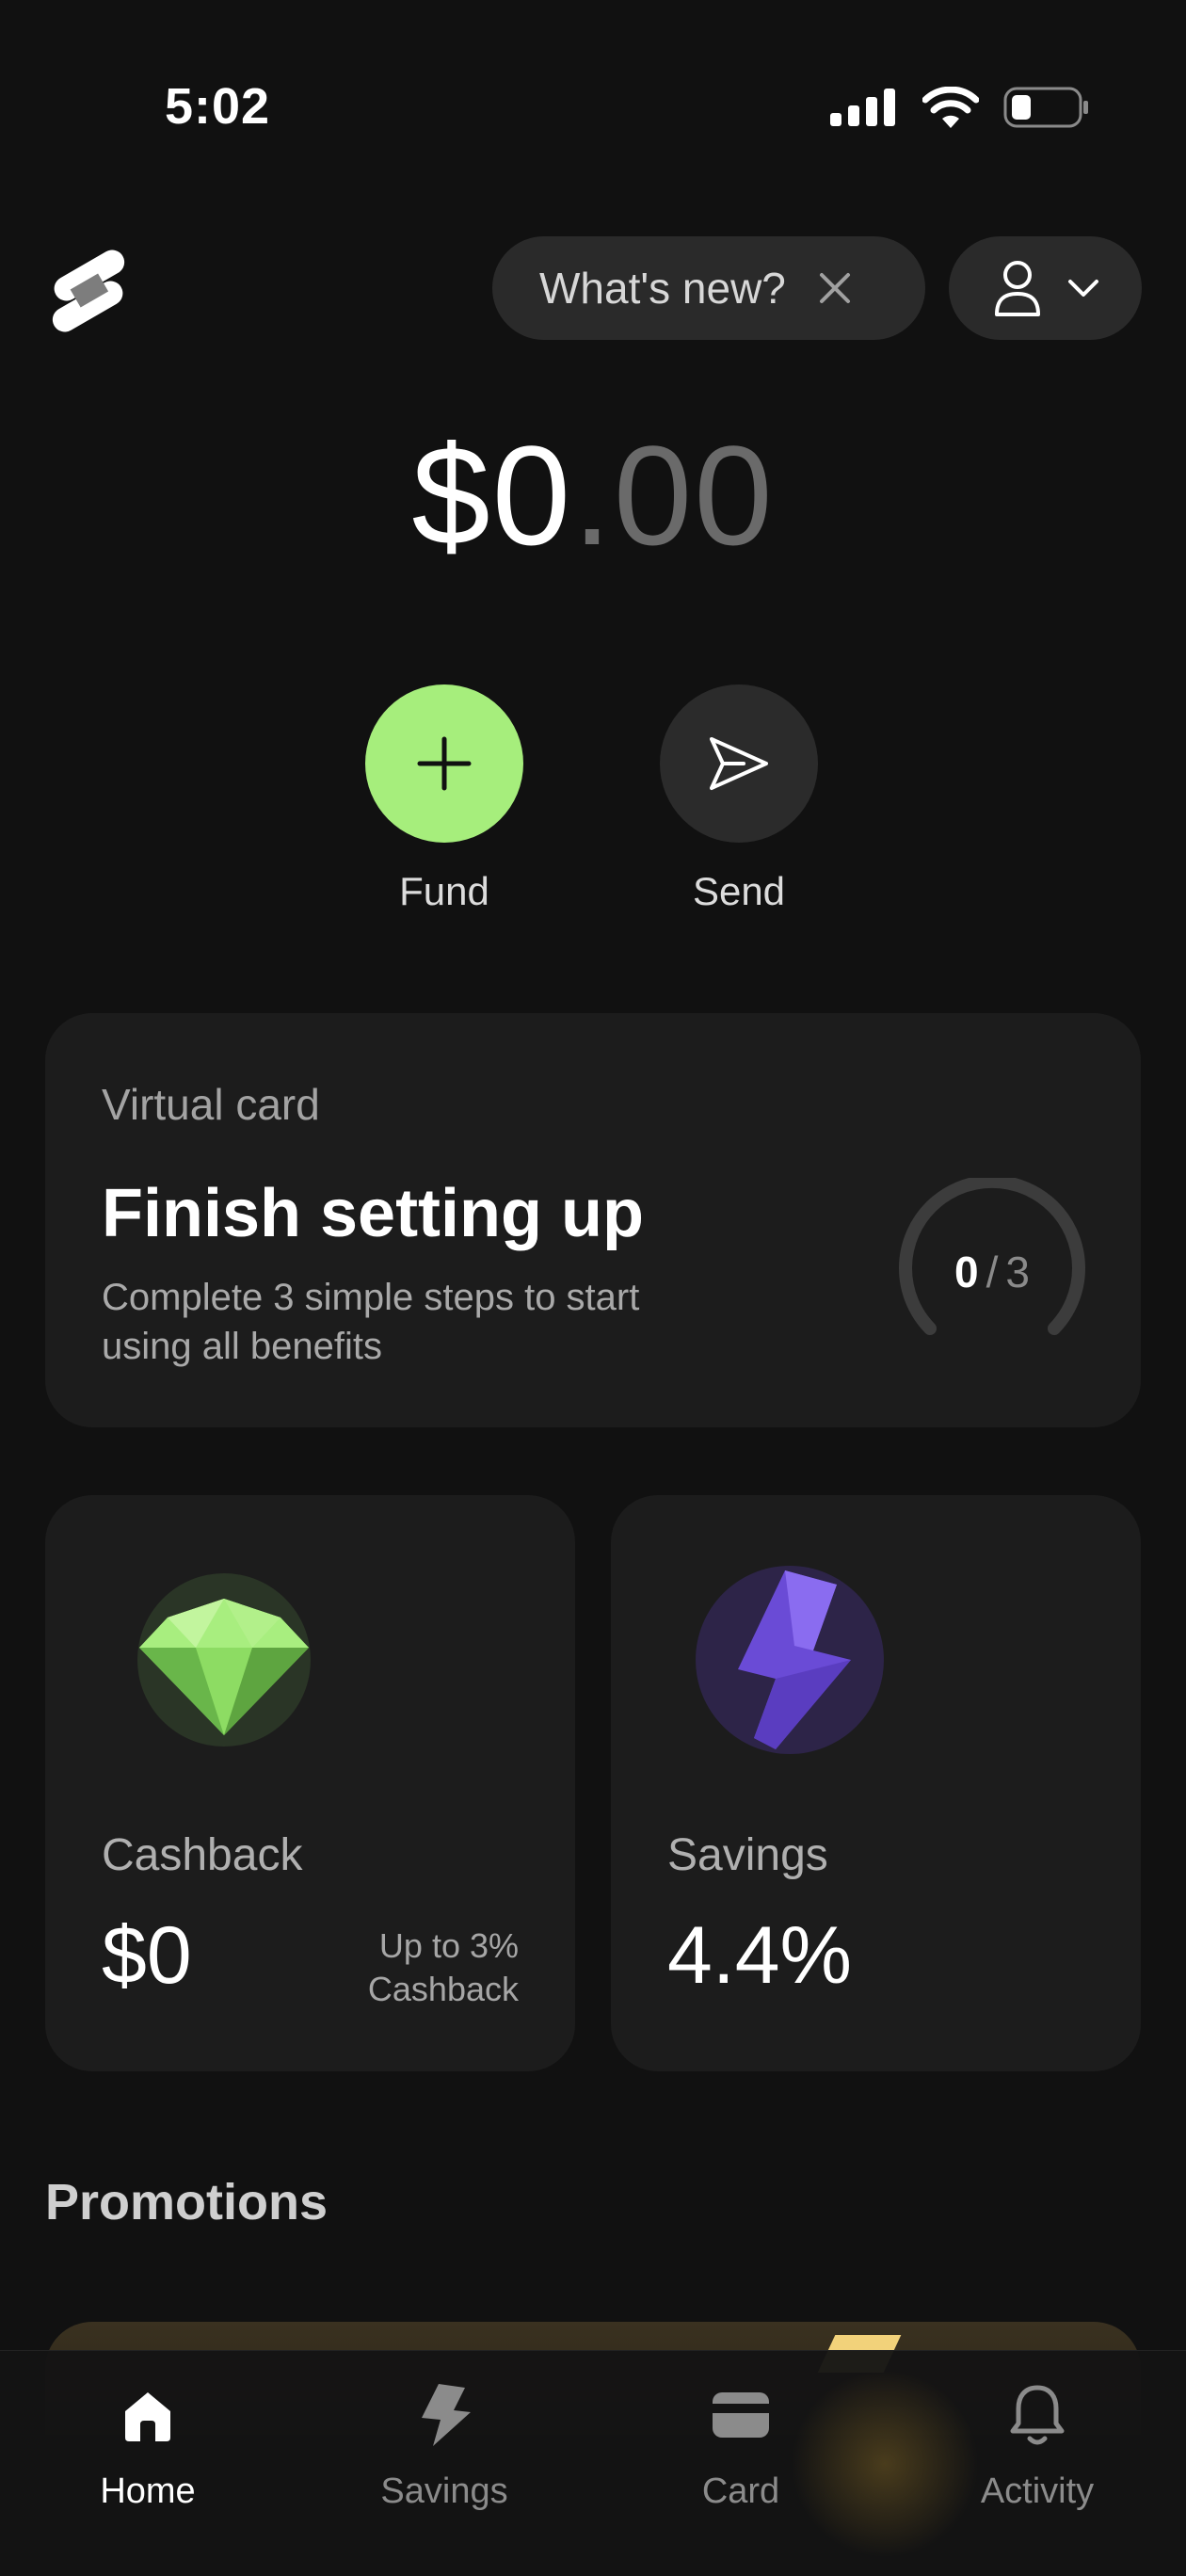  Describe the element at coordinates (747, 1855) in the screenshot. I see `savings-label: Savings` at that location.